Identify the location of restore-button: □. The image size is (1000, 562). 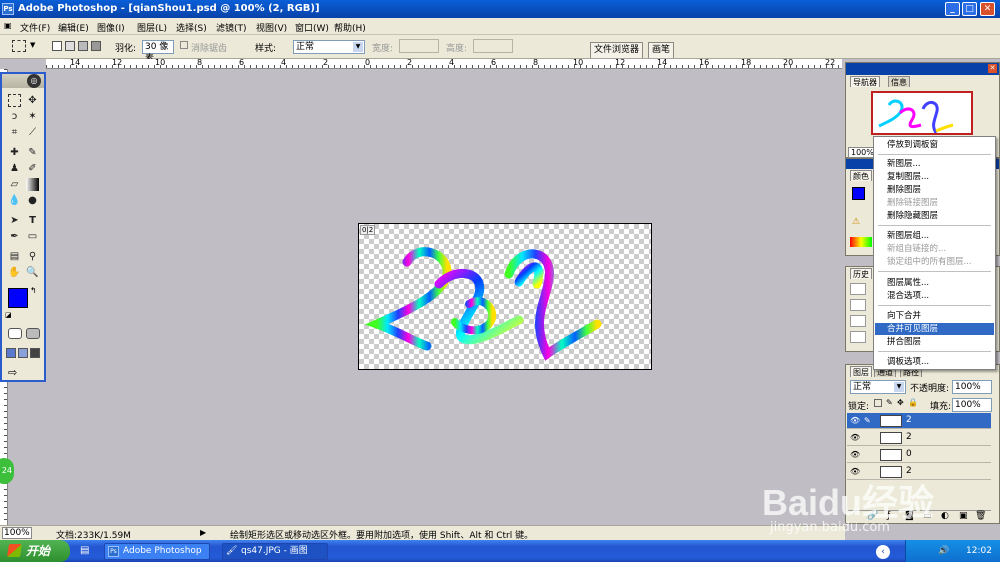
(969, 9).